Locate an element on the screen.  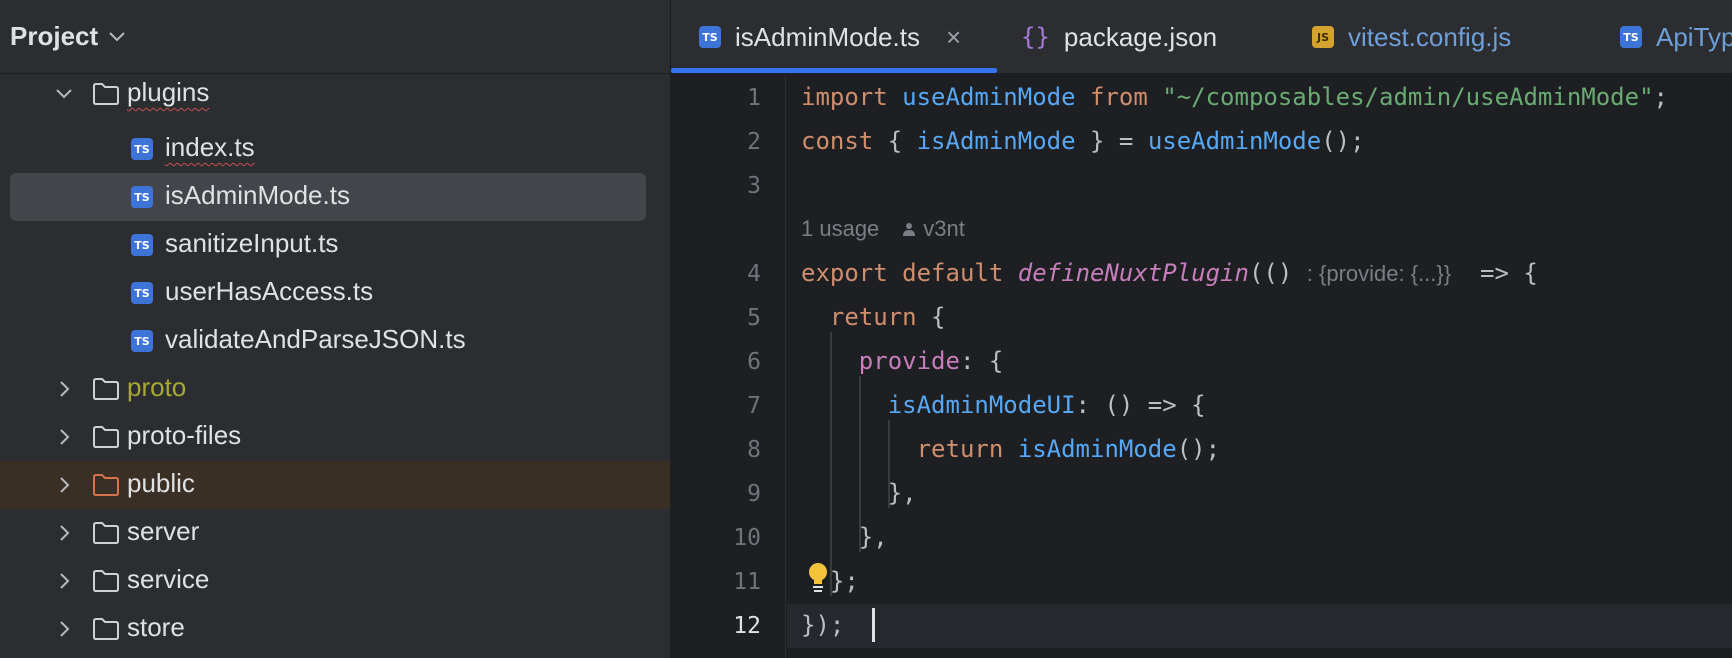
lightbulb-icon is located at coordinates (818, 580).